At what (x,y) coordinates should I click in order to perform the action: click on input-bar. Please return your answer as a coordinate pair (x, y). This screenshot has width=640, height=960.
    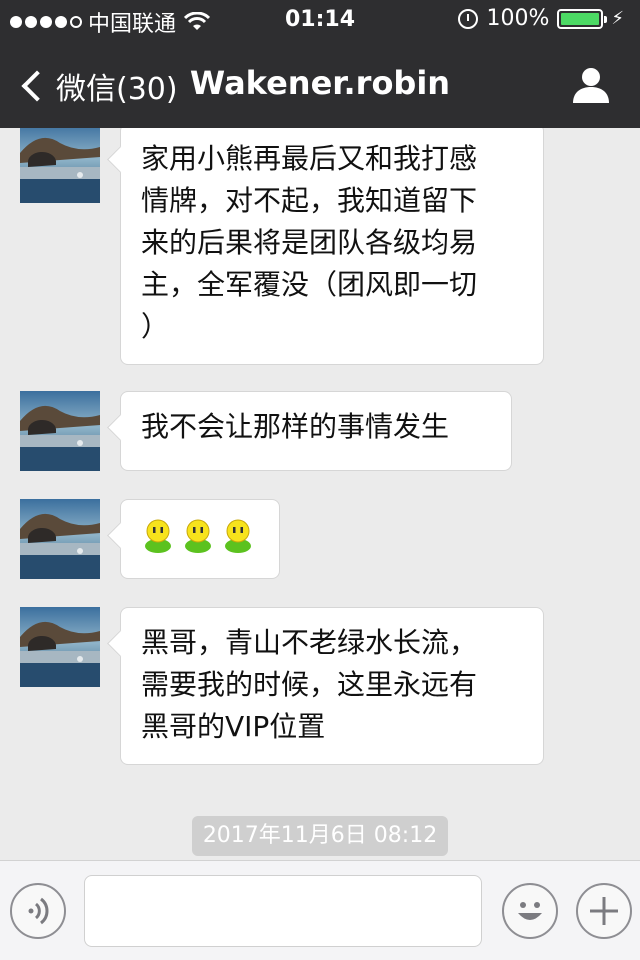
    Looking at the image, I should click on (320, 910).